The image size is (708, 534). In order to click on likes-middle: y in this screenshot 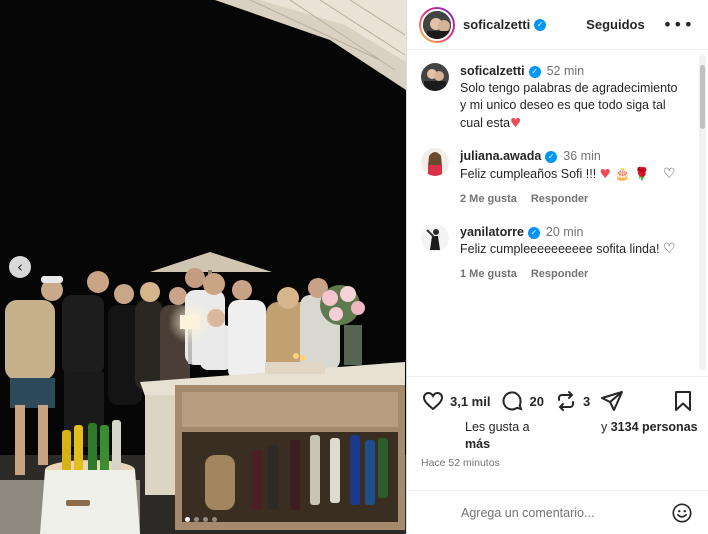, I will do `click(604, 427)`.